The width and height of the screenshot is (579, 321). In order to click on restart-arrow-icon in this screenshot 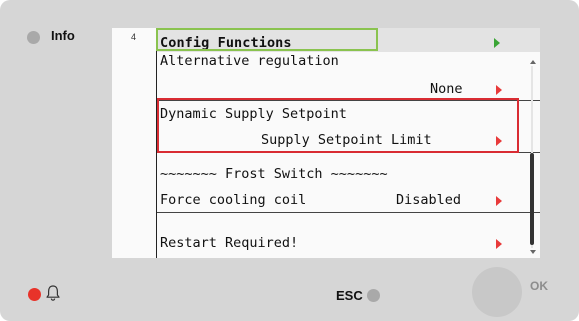, I will do `click(499, 244)`.